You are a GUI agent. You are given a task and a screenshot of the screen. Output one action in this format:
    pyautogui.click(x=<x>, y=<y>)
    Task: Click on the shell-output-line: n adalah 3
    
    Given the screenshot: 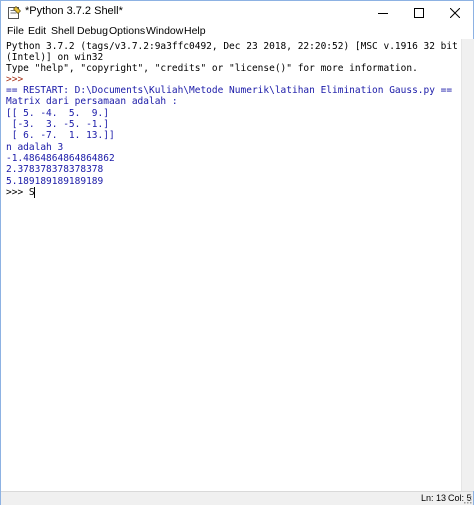 What is the action you would take?
    pyautogui.click(x=35, y=147)
    